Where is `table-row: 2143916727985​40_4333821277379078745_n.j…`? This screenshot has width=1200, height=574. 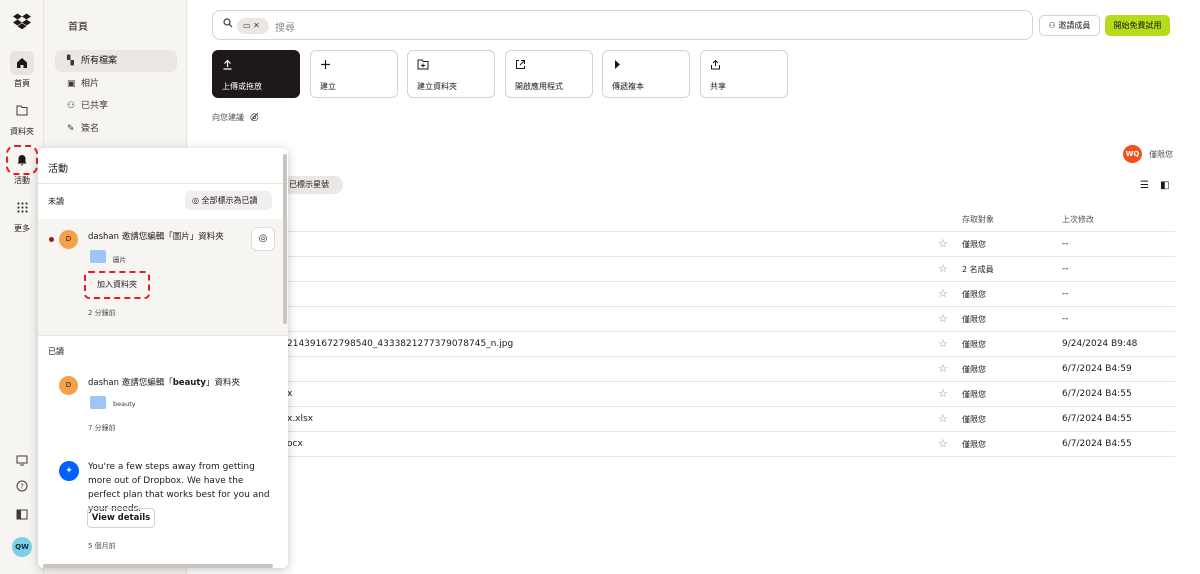
table-row: 2143916727985​40_4333821277379078745_n.j… is located at coordinates (731, 343).